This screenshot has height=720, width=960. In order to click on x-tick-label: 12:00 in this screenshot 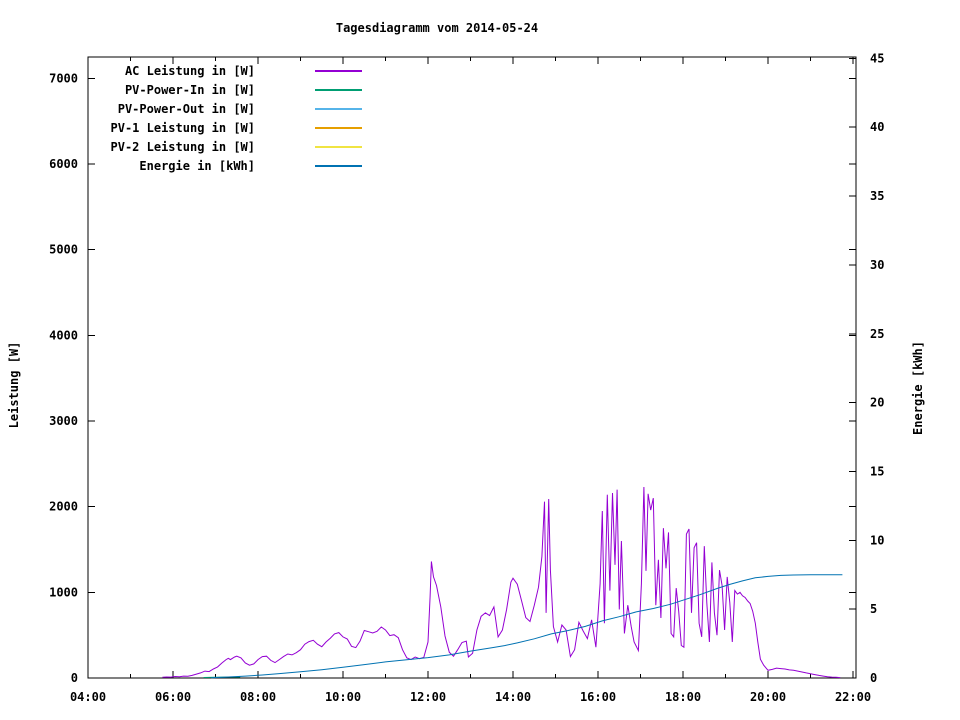, I will do `click(428, 697)`.